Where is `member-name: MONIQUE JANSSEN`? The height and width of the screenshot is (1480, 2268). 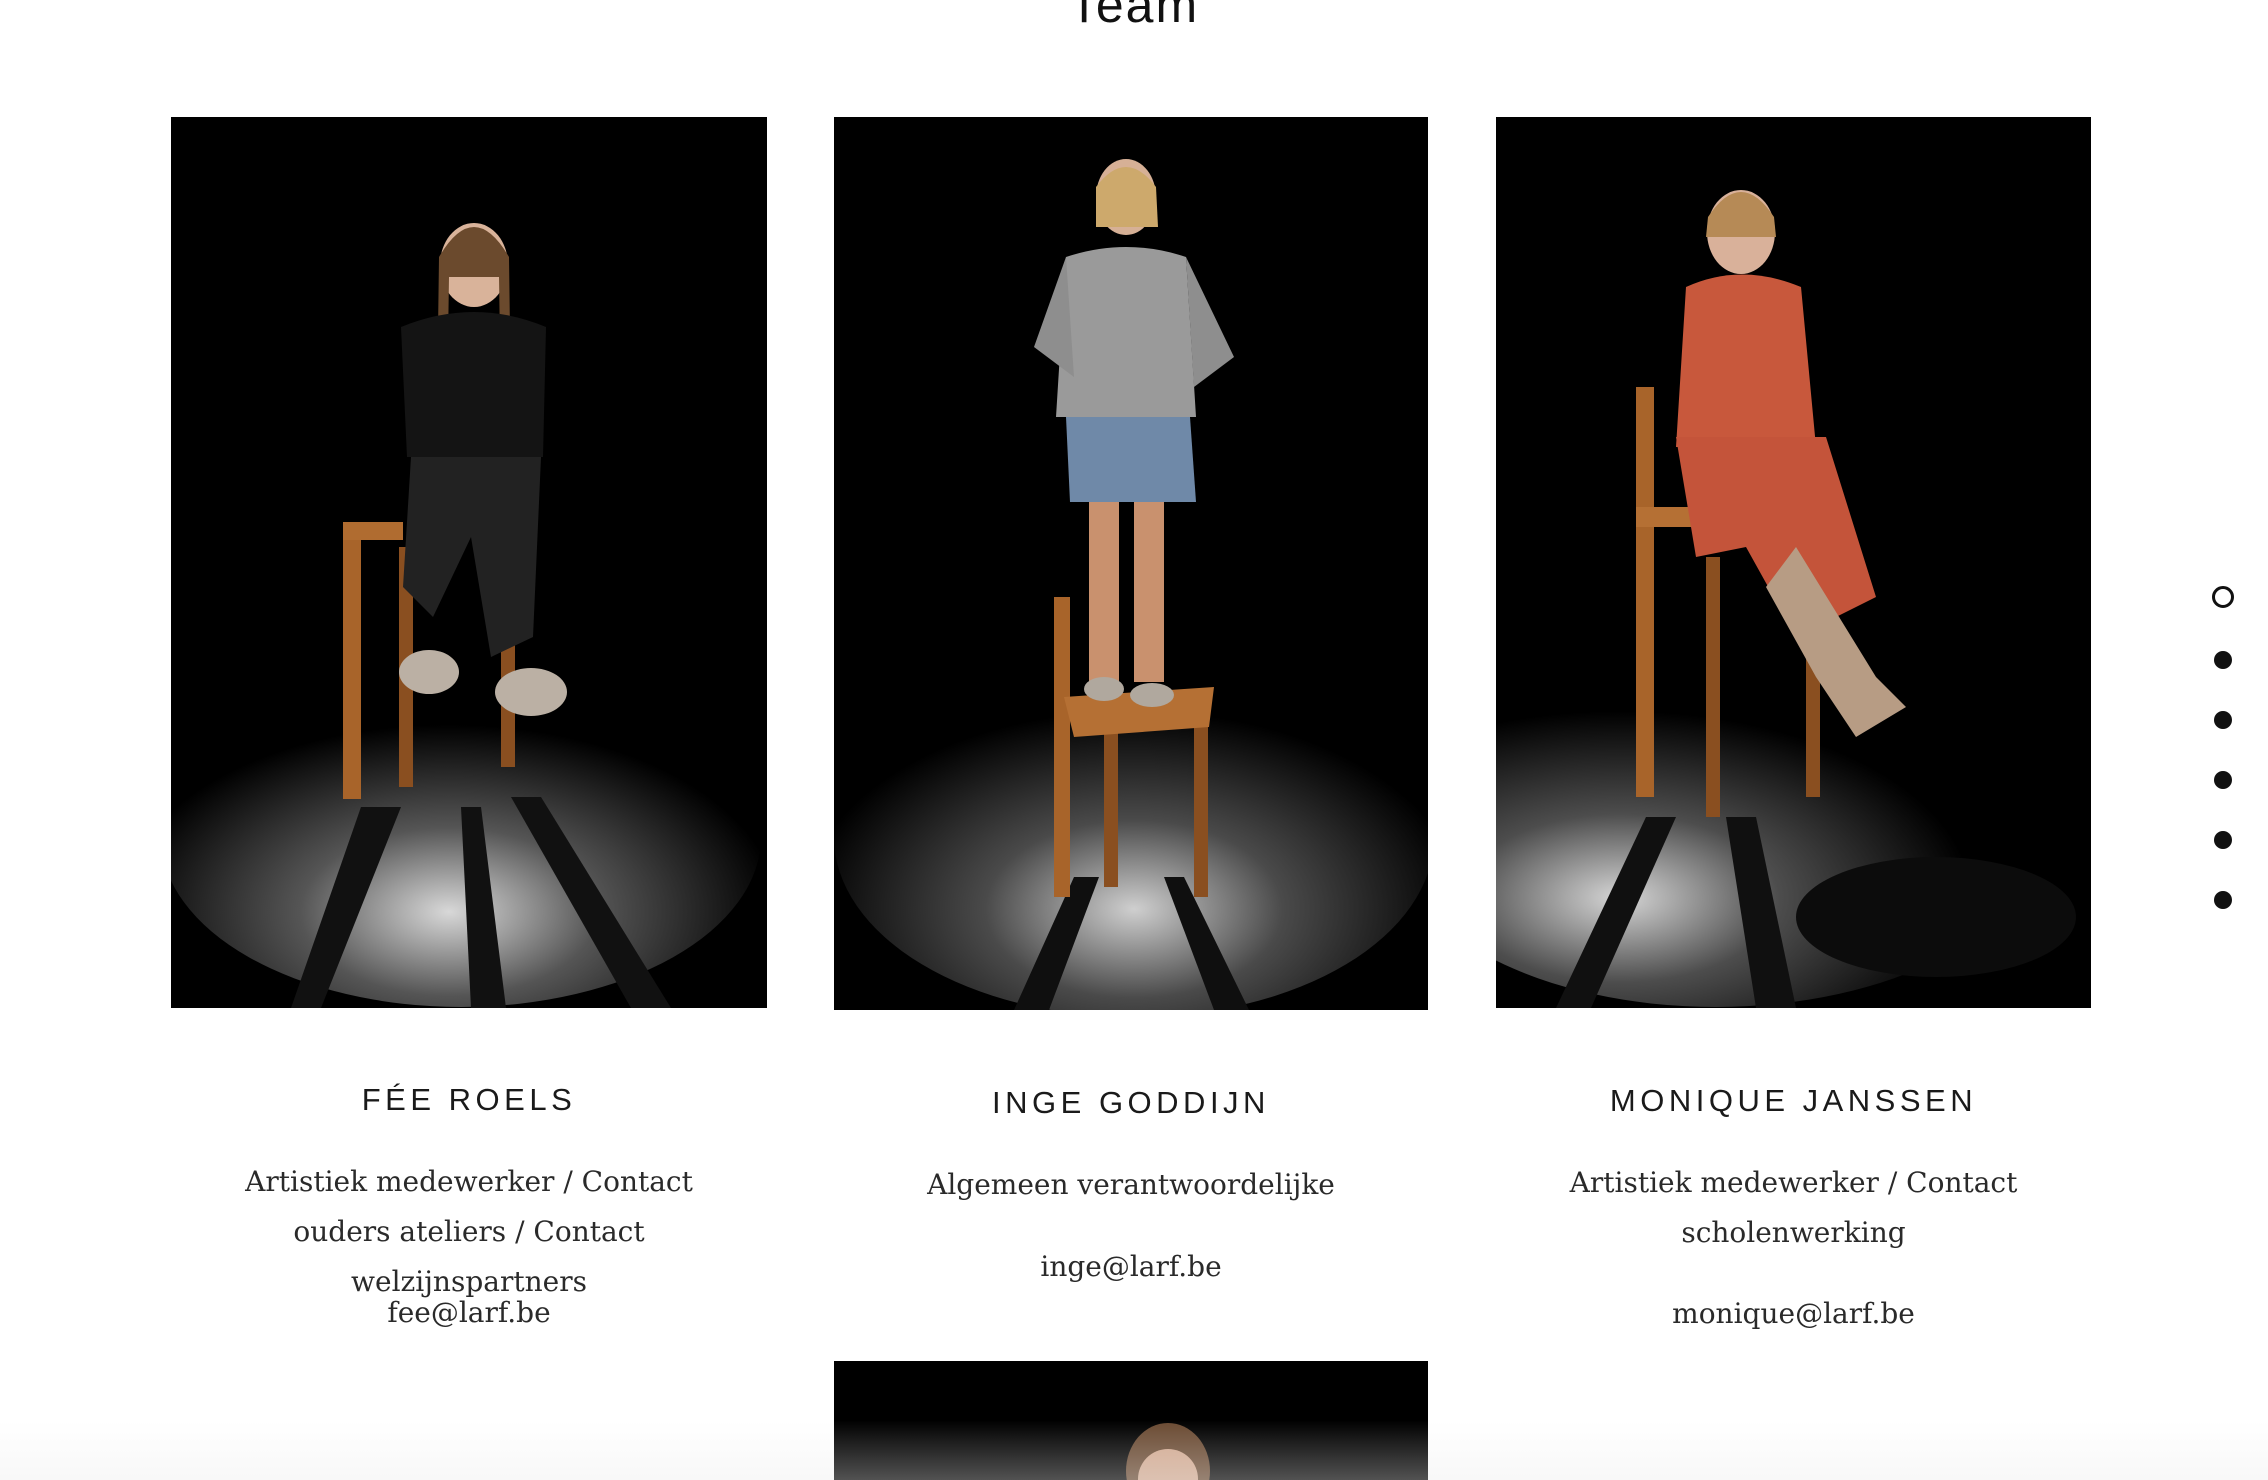 member-name: MONIQUE JANSSEN is located at coordinates (1793, 1100).